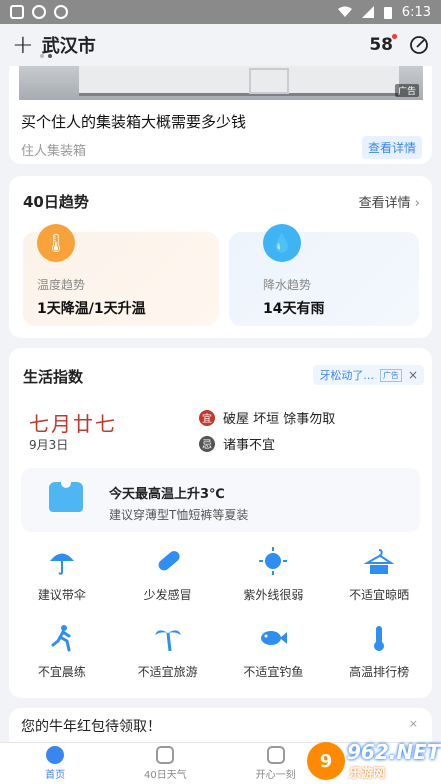  I want to click on life-item-label: 紫外线很弱, so click(273, 595).